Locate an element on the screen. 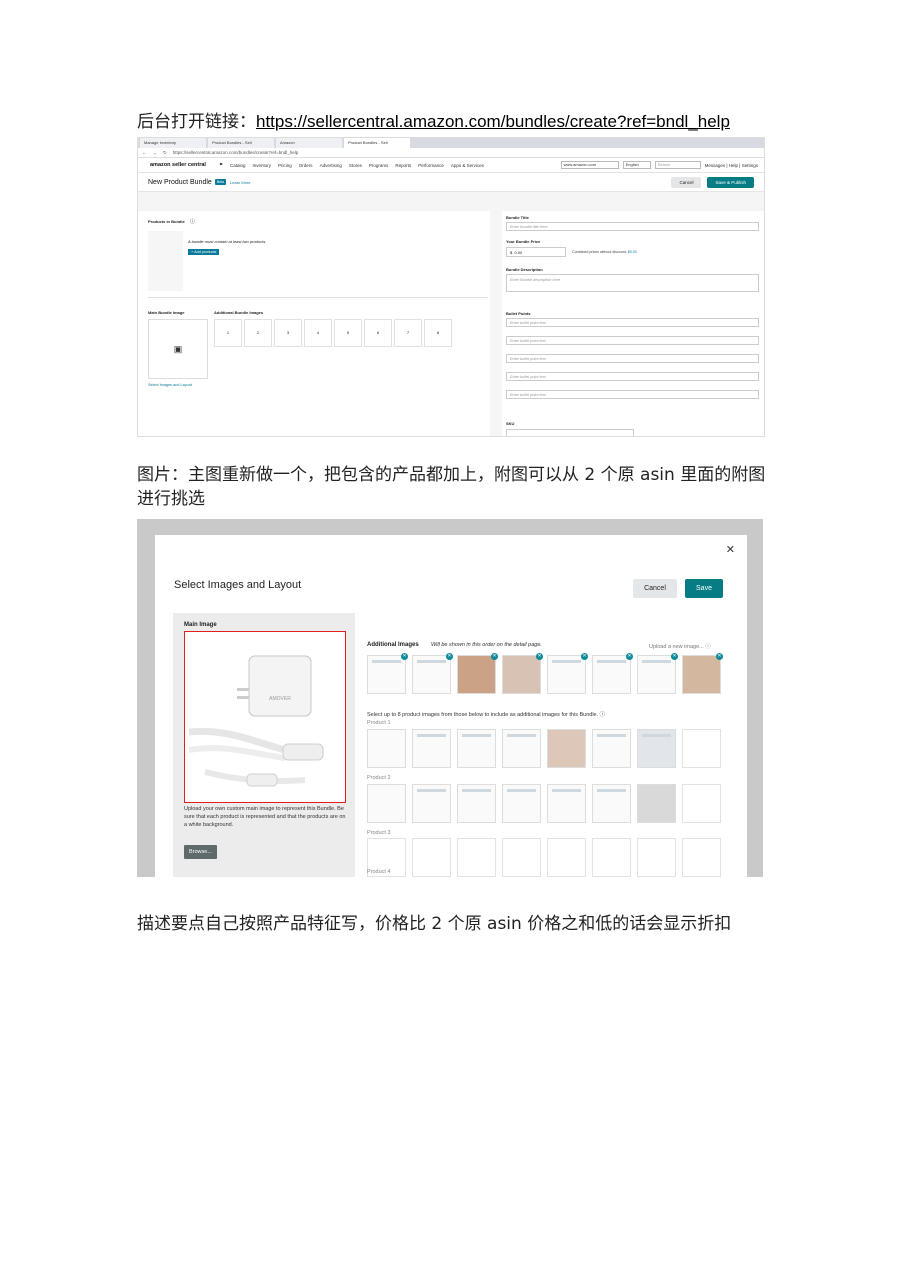  nav-item: Performance is located at coordinates (431, 165).